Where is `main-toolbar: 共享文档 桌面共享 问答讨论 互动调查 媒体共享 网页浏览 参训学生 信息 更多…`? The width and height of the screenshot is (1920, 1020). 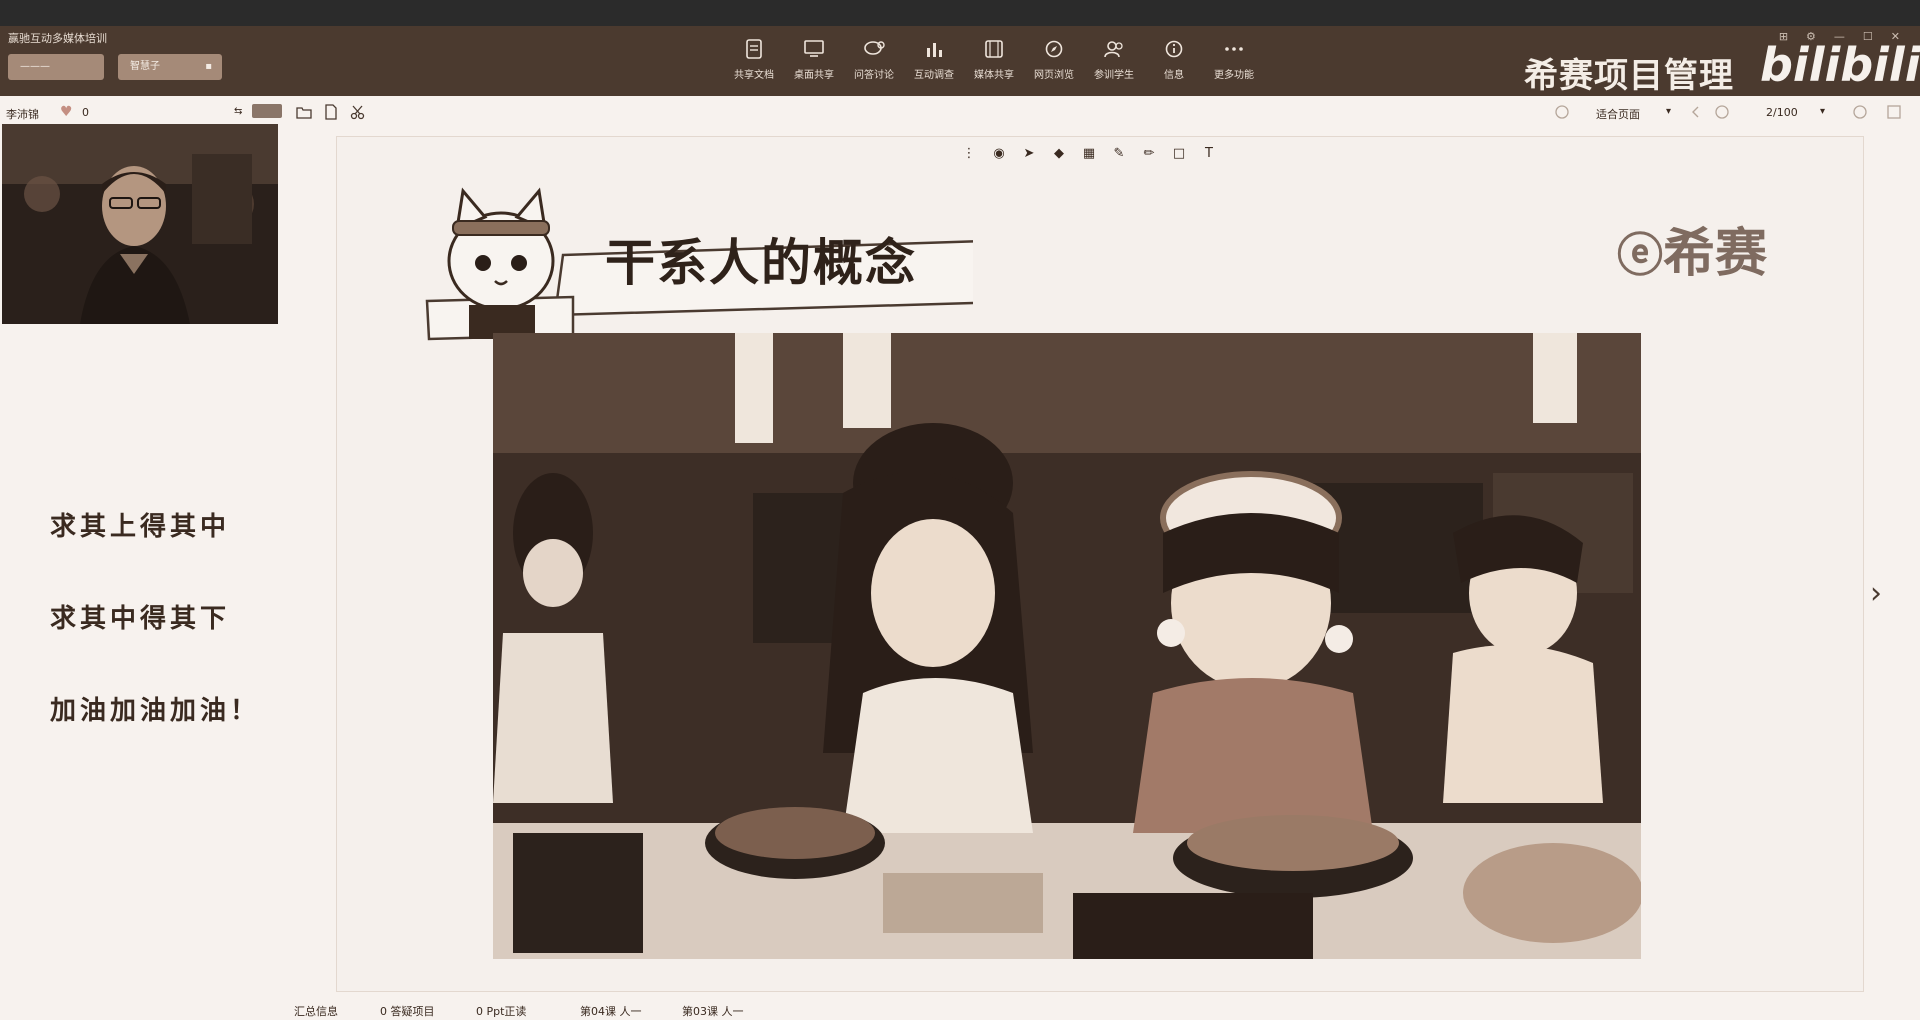 main-toolbar: 共享文档 桌面共享 问答讨论 互动调查 媒体共享 网页浏览 参训学生 信息 更多… is located at coordinates (994, 64).